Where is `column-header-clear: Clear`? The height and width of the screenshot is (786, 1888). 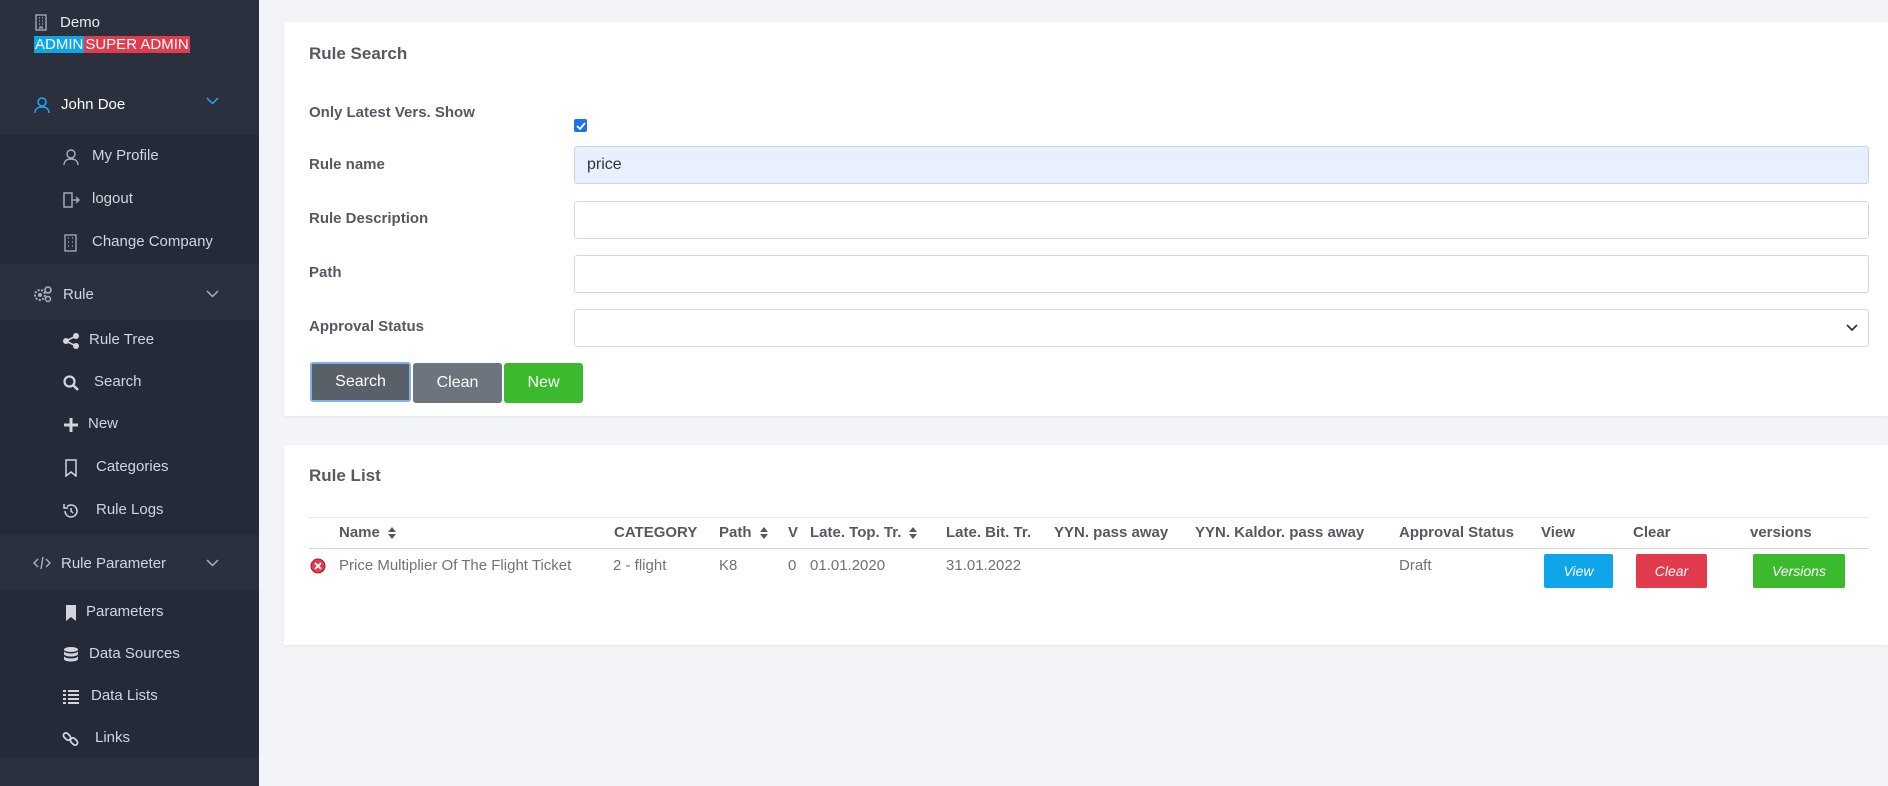
column-header-clear: Clear is located at coordinates (1652, 532).